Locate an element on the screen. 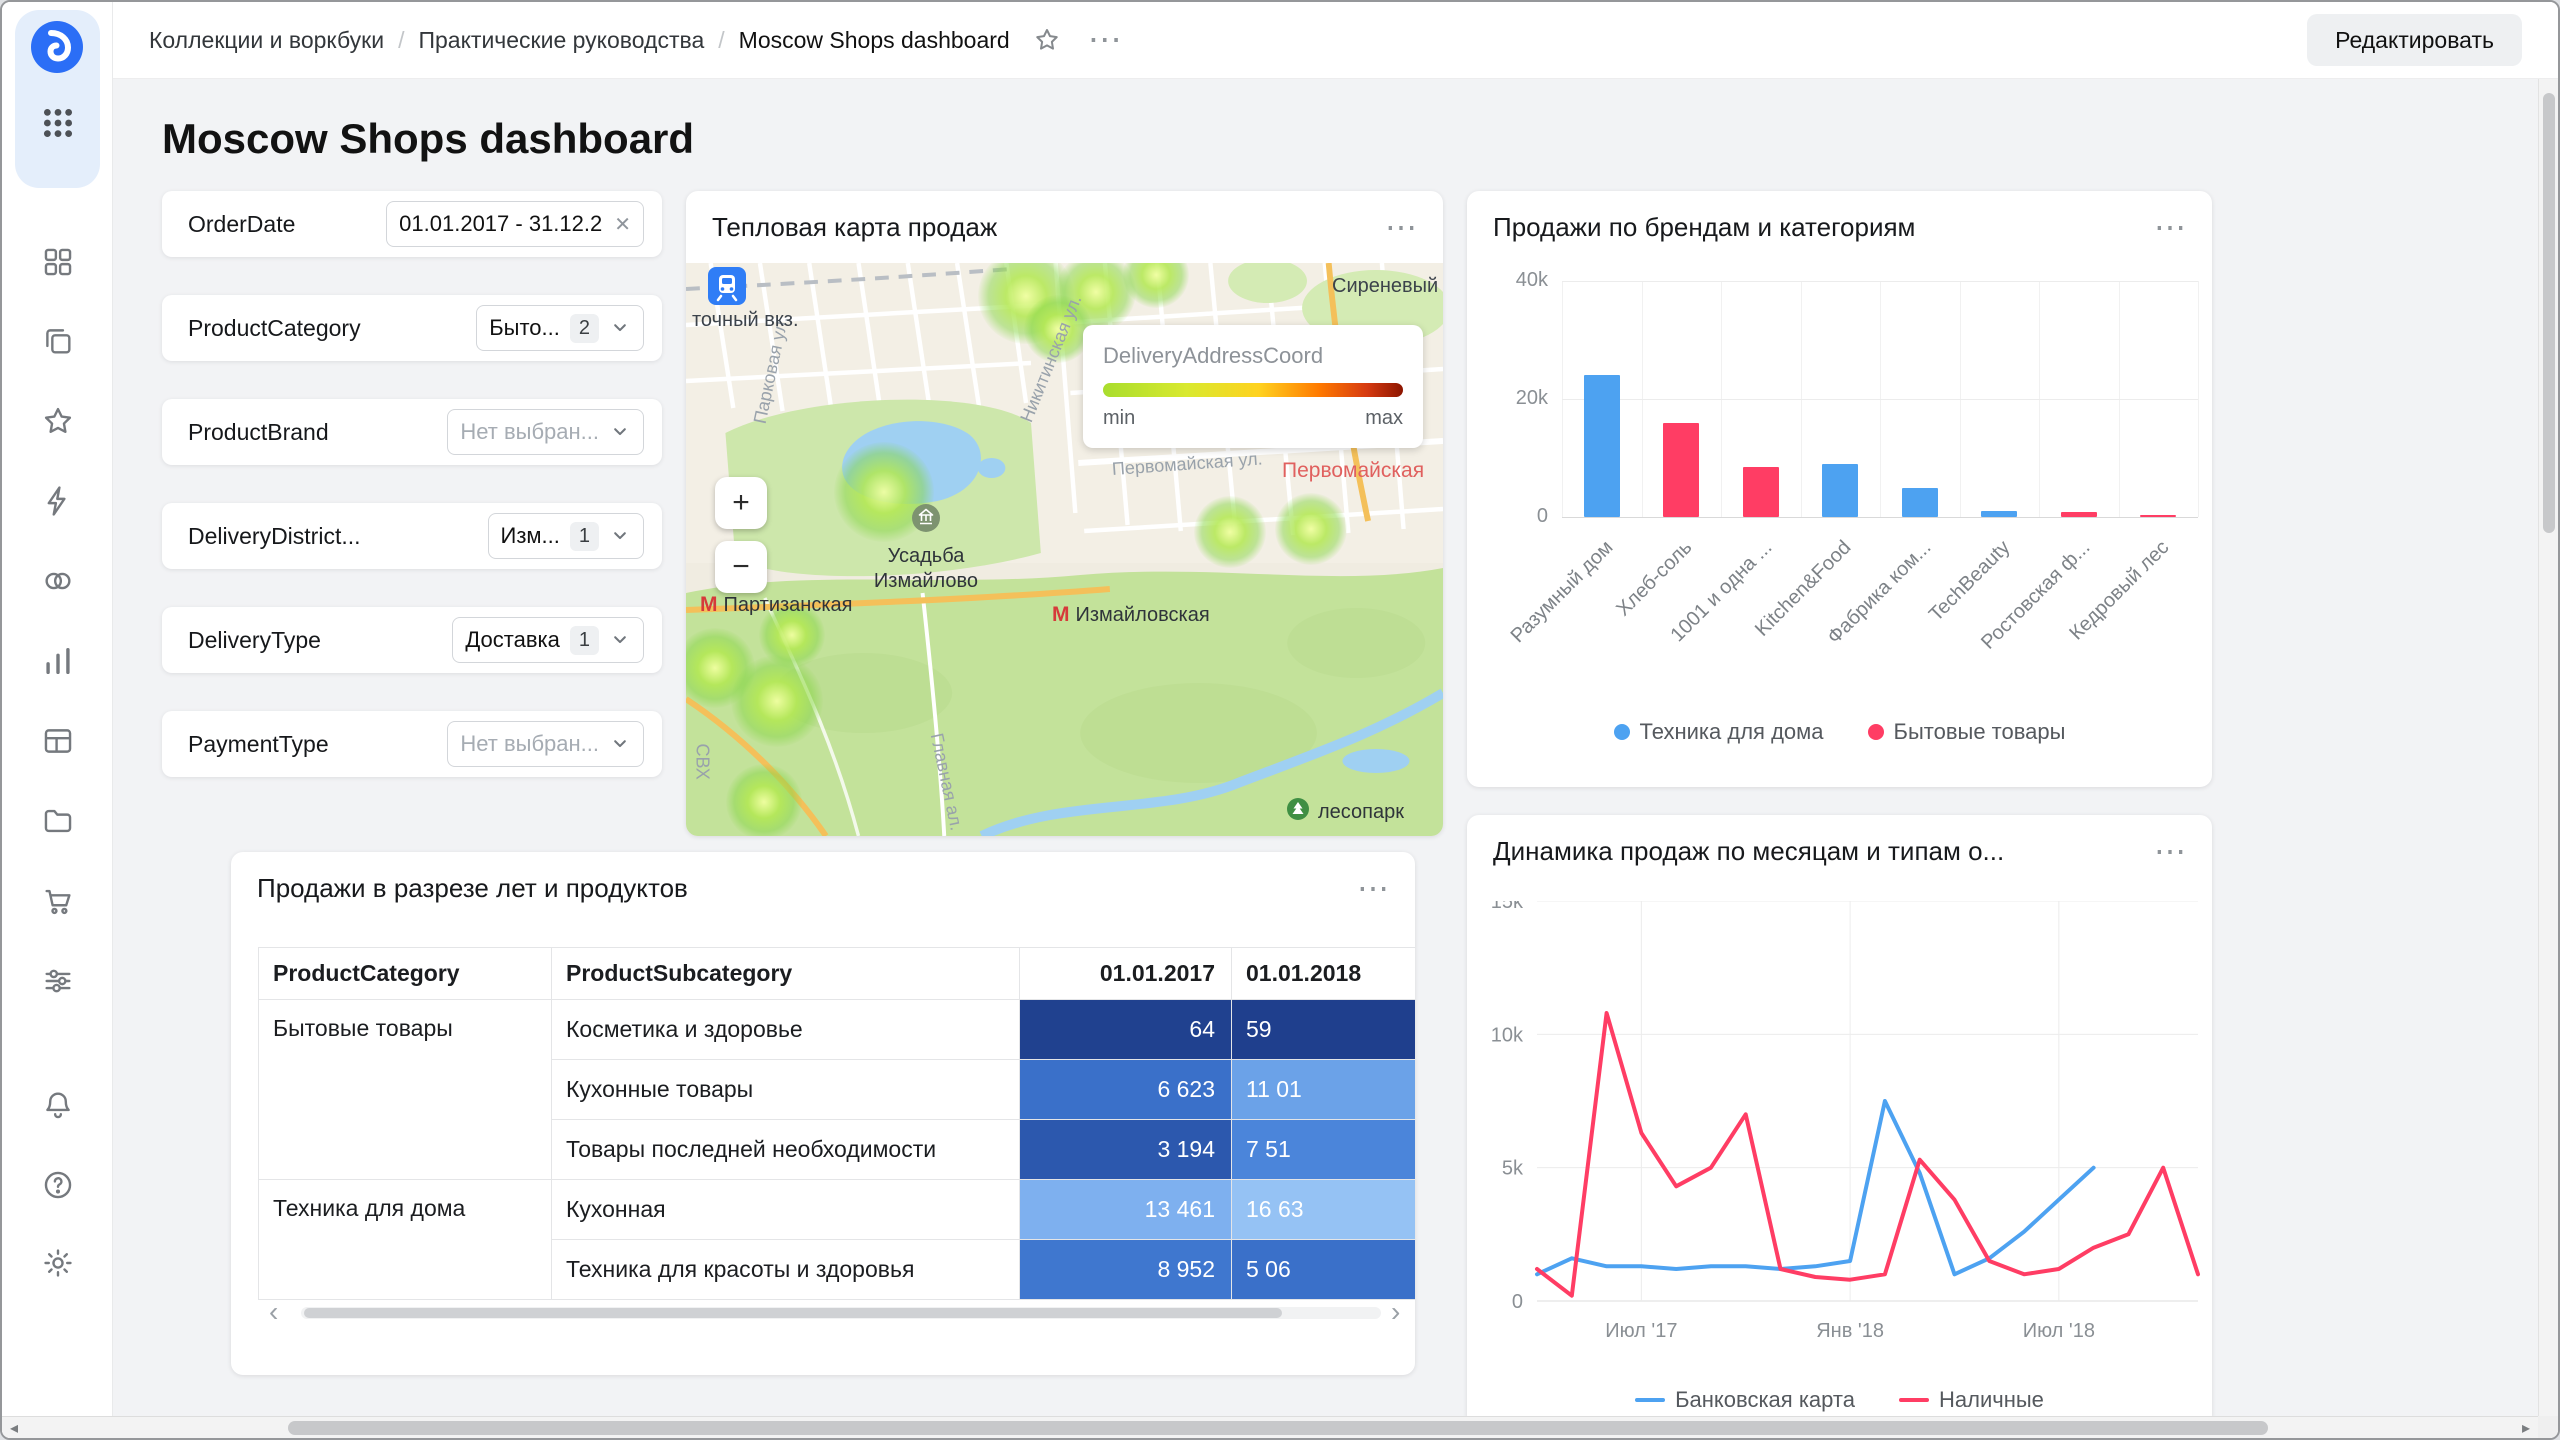  map-label: Первомайская is located at coordinates (1353, 471).